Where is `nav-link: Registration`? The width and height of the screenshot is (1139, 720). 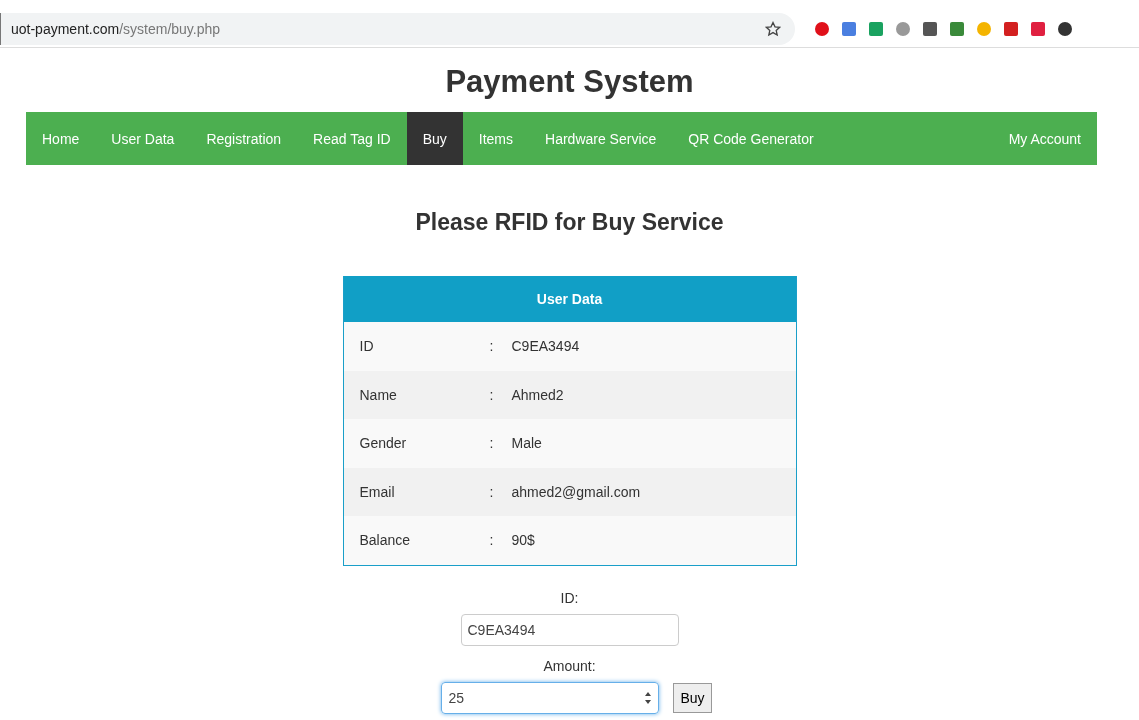
nav-link: Registration is located at coordinates (244, 138).